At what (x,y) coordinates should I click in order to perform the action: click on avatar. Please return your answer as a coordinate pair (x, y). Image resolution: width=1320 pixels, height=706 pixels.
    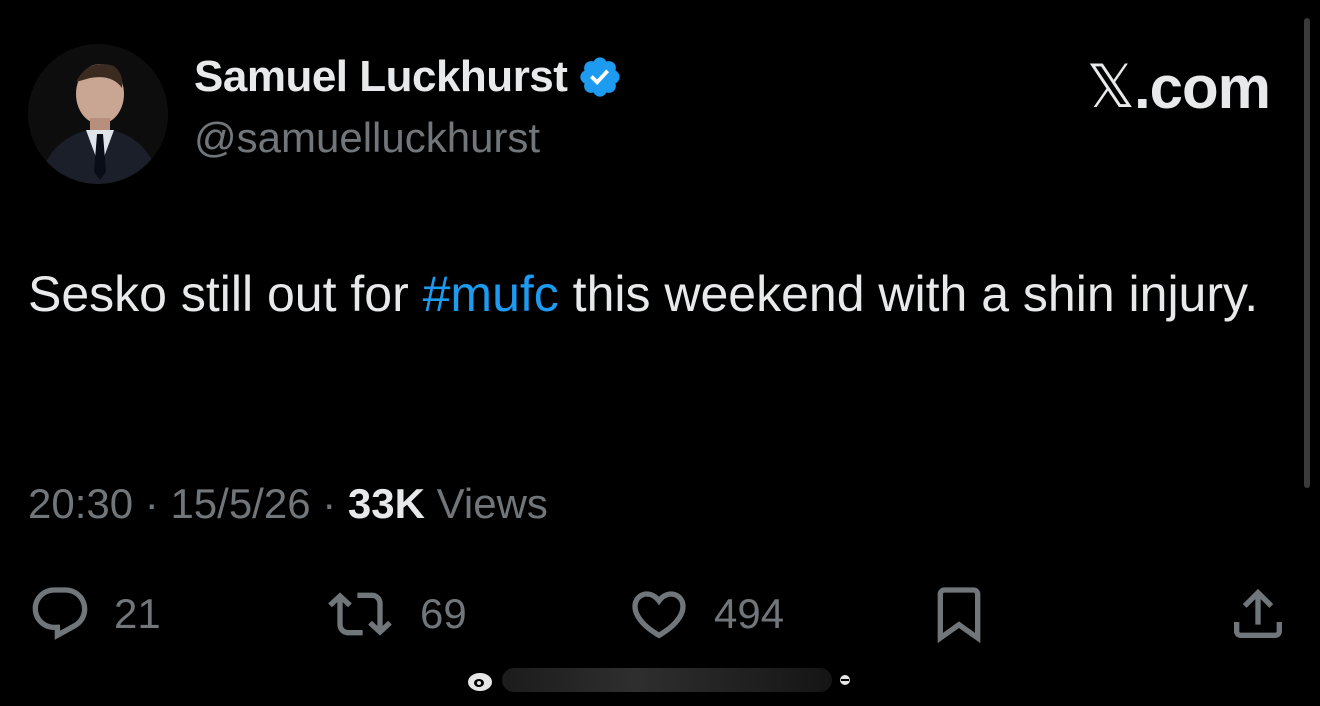
    Looking at the image, I should click on (98, 114).